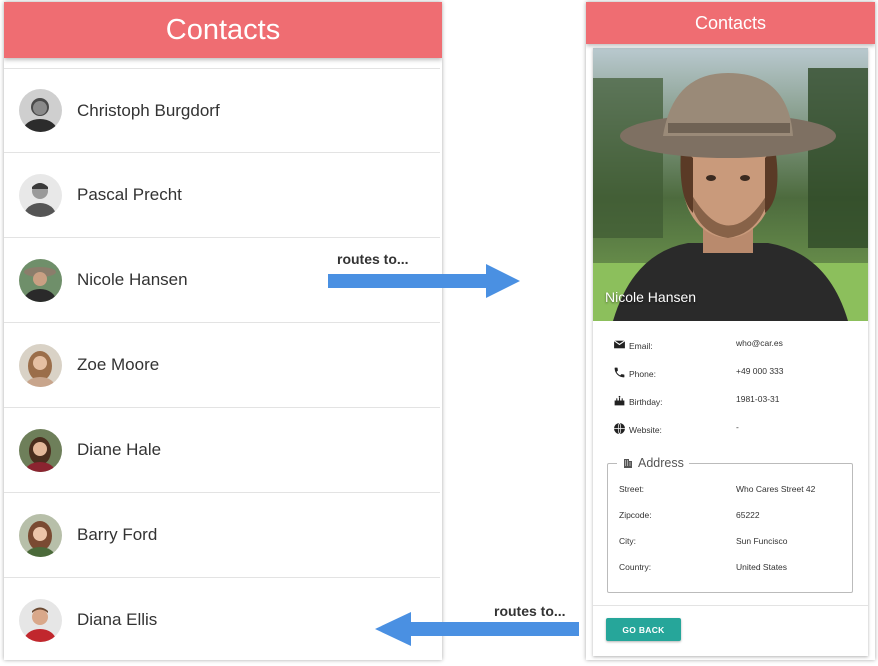 Image resolution: width=878 pixels, height=666 pixels. Describe the element at coordinates (129, 194) in the screenshot. I see `contact-name: Pascal Precht` at that location.